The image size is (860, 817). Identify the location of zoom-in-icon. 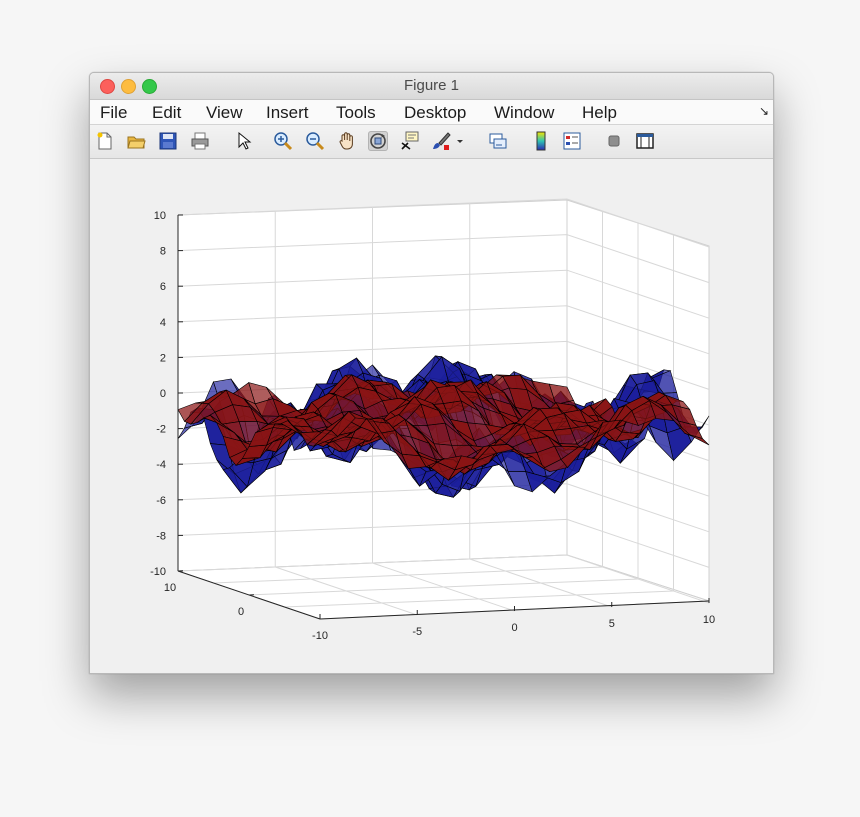
(283, 141).